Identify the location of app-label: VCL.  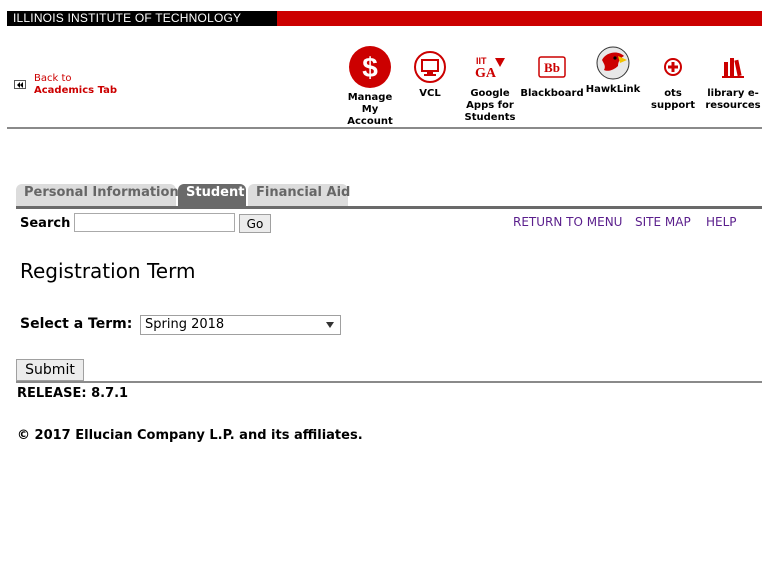
(430, 93).